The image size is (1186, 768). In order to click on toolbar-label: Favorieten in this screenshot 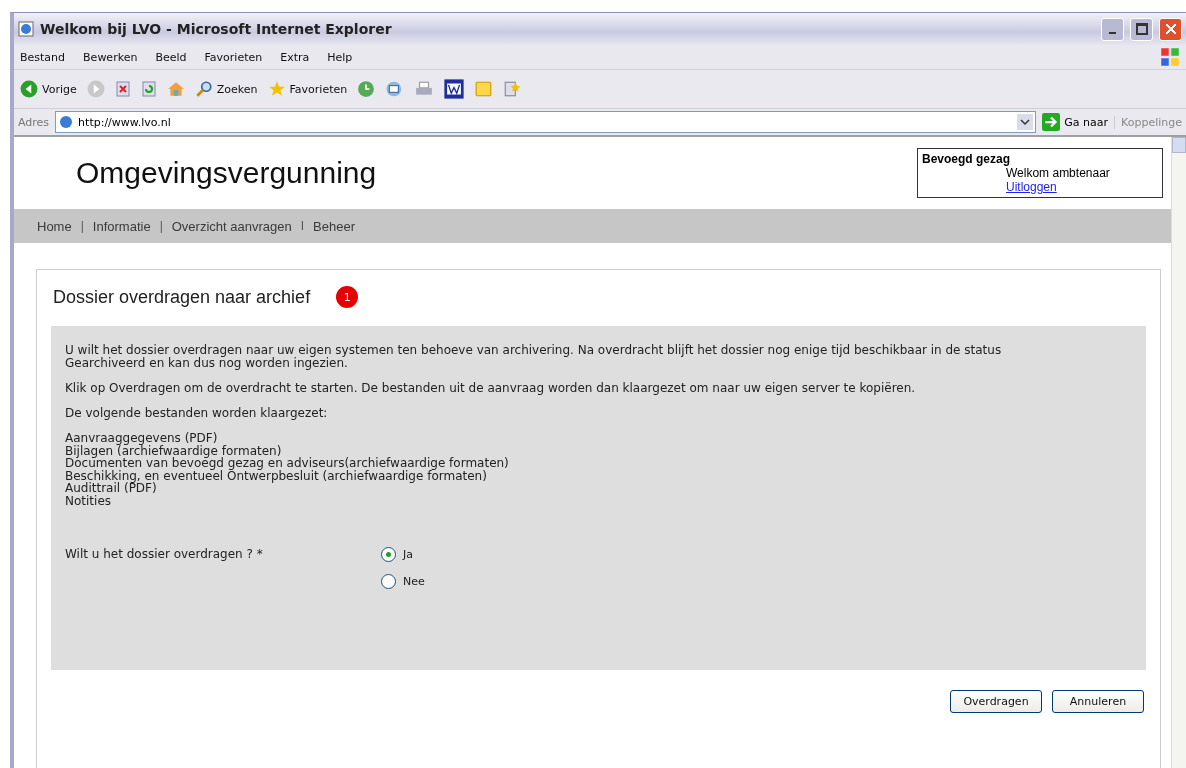, I will do `click(318, 89)`.